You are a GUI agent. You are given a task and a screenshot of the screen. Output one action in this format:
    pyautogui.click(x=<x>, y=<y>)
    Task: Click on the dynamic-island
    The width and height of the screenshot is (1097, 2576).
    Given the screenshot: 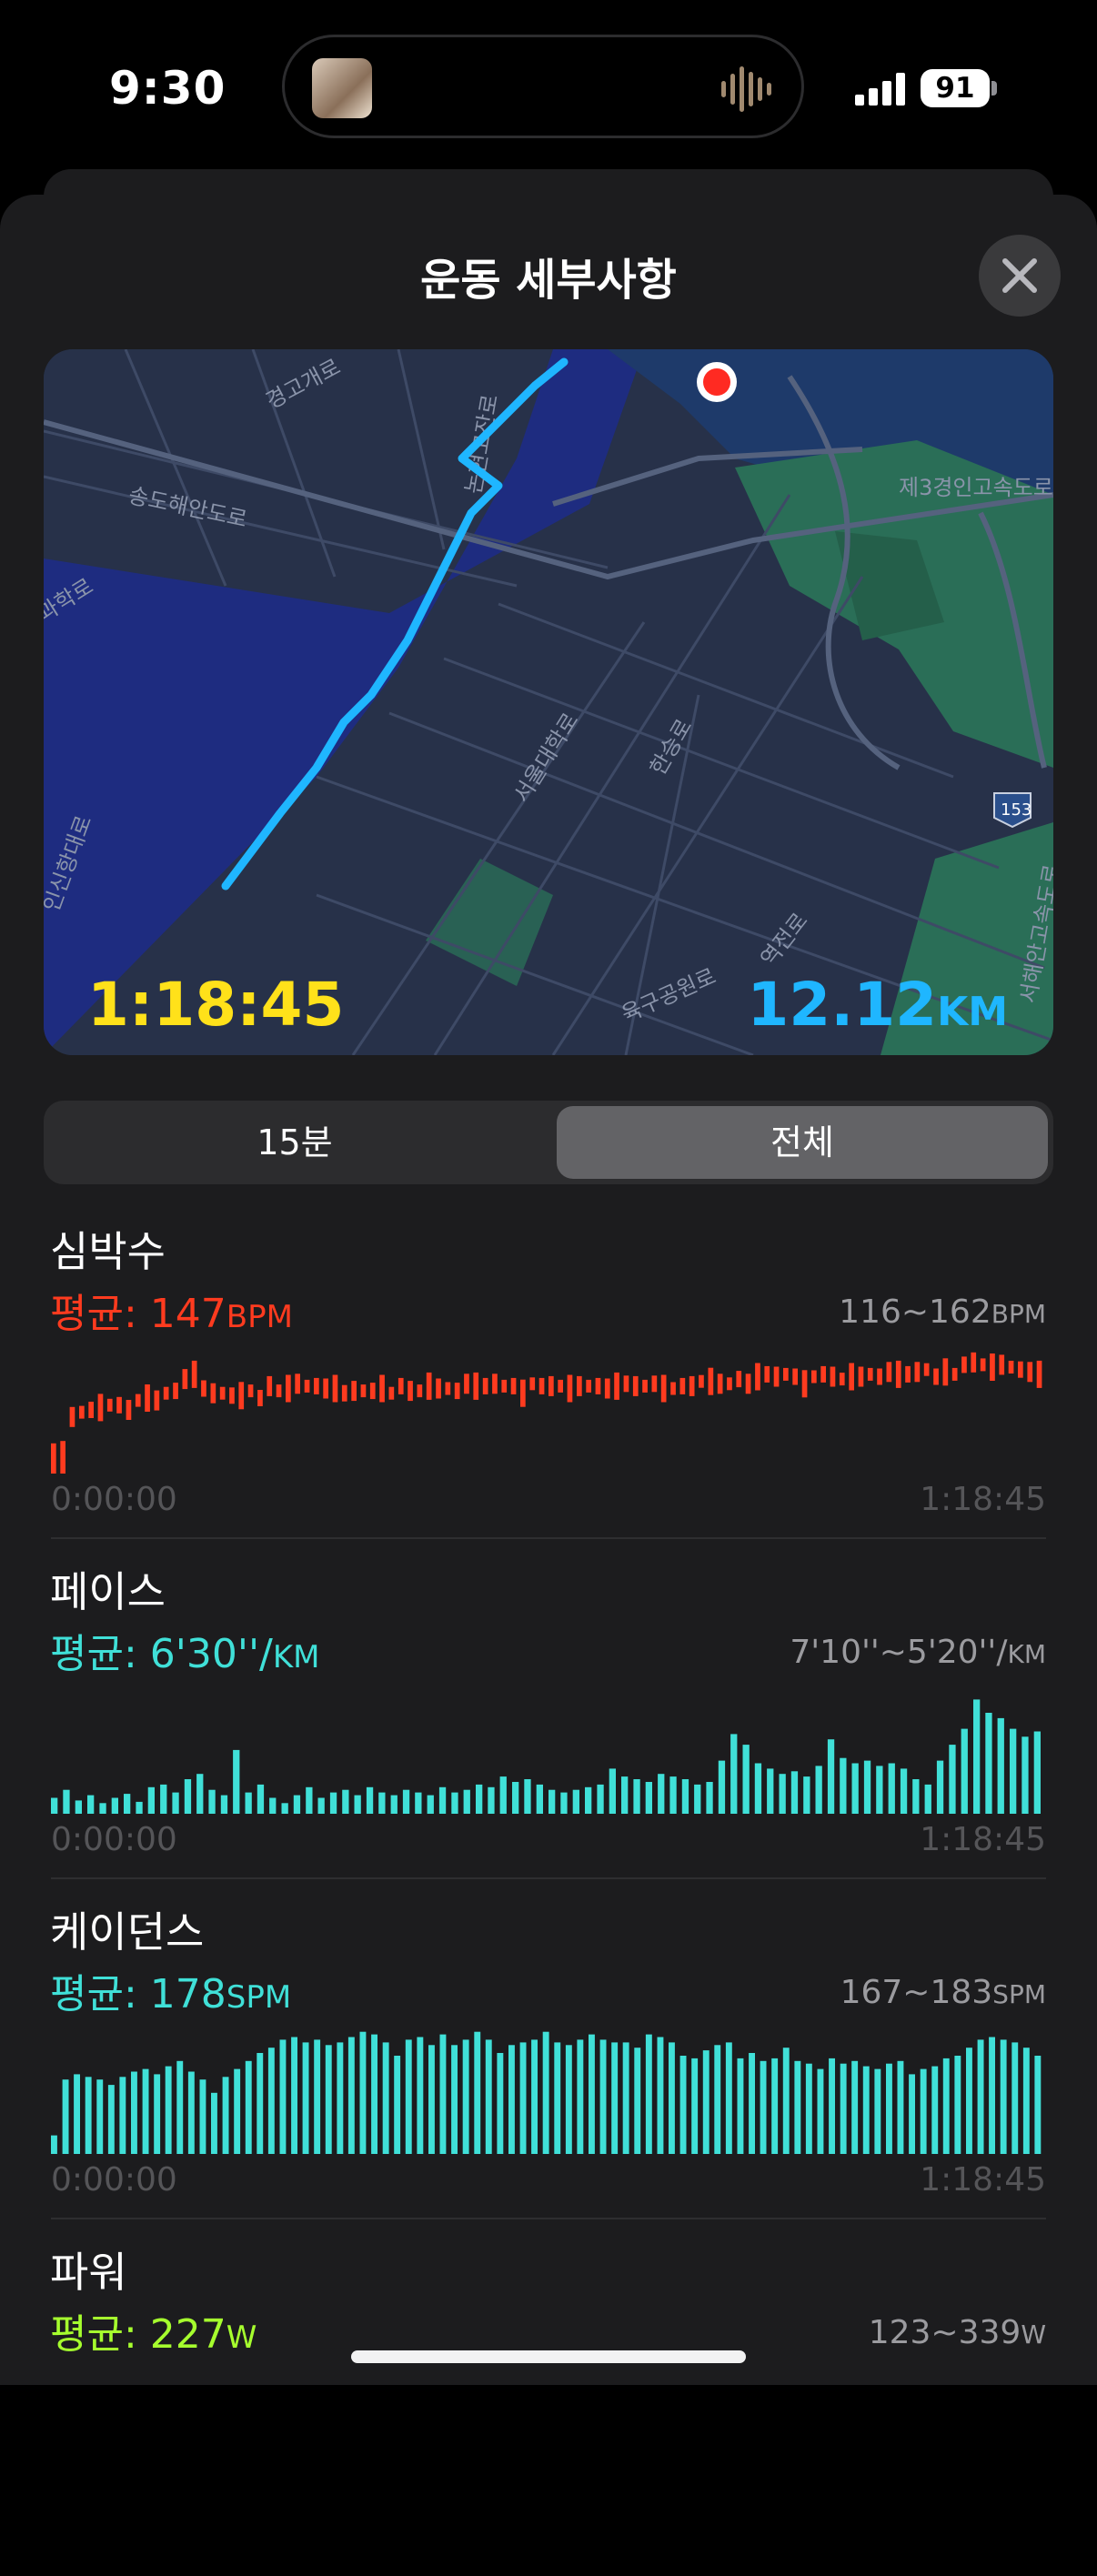 What is the action you would take?
    pyautogui.click(x=543, y=86)
    